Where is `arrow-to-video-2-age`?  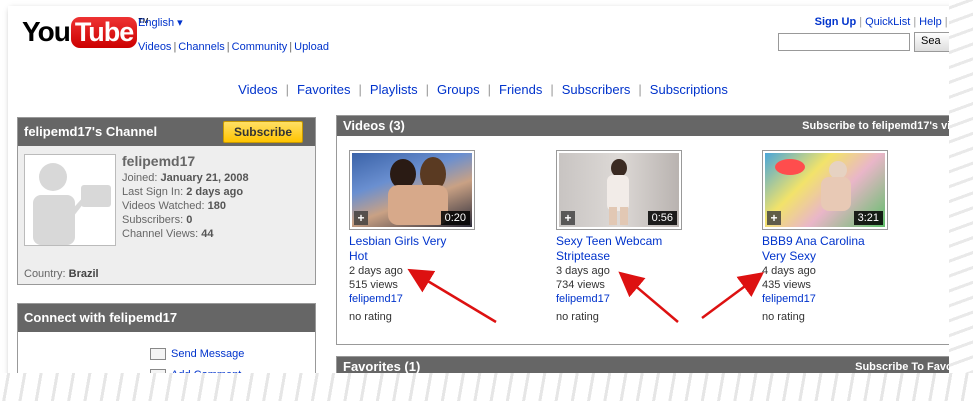
arrow-to-video-2-age is located at coordinates (648, 297).